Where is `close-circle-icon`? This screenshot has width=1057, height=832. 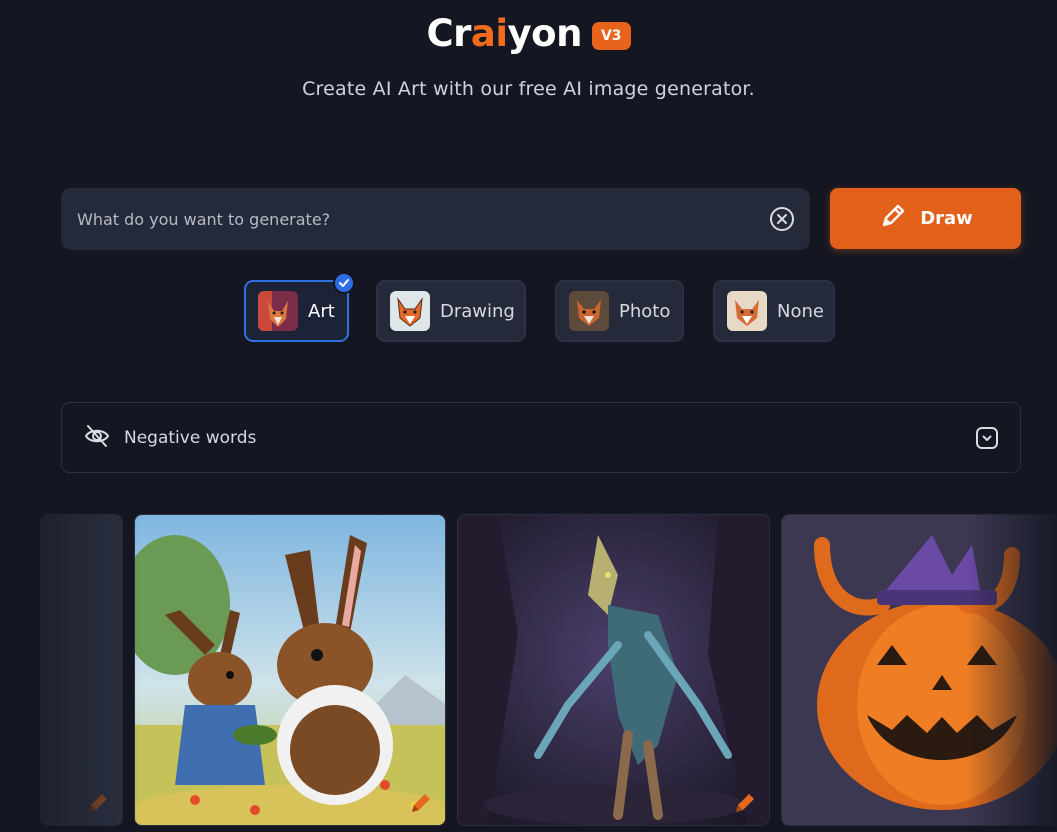 close-circle-icon is located at coordinates (782, 219).